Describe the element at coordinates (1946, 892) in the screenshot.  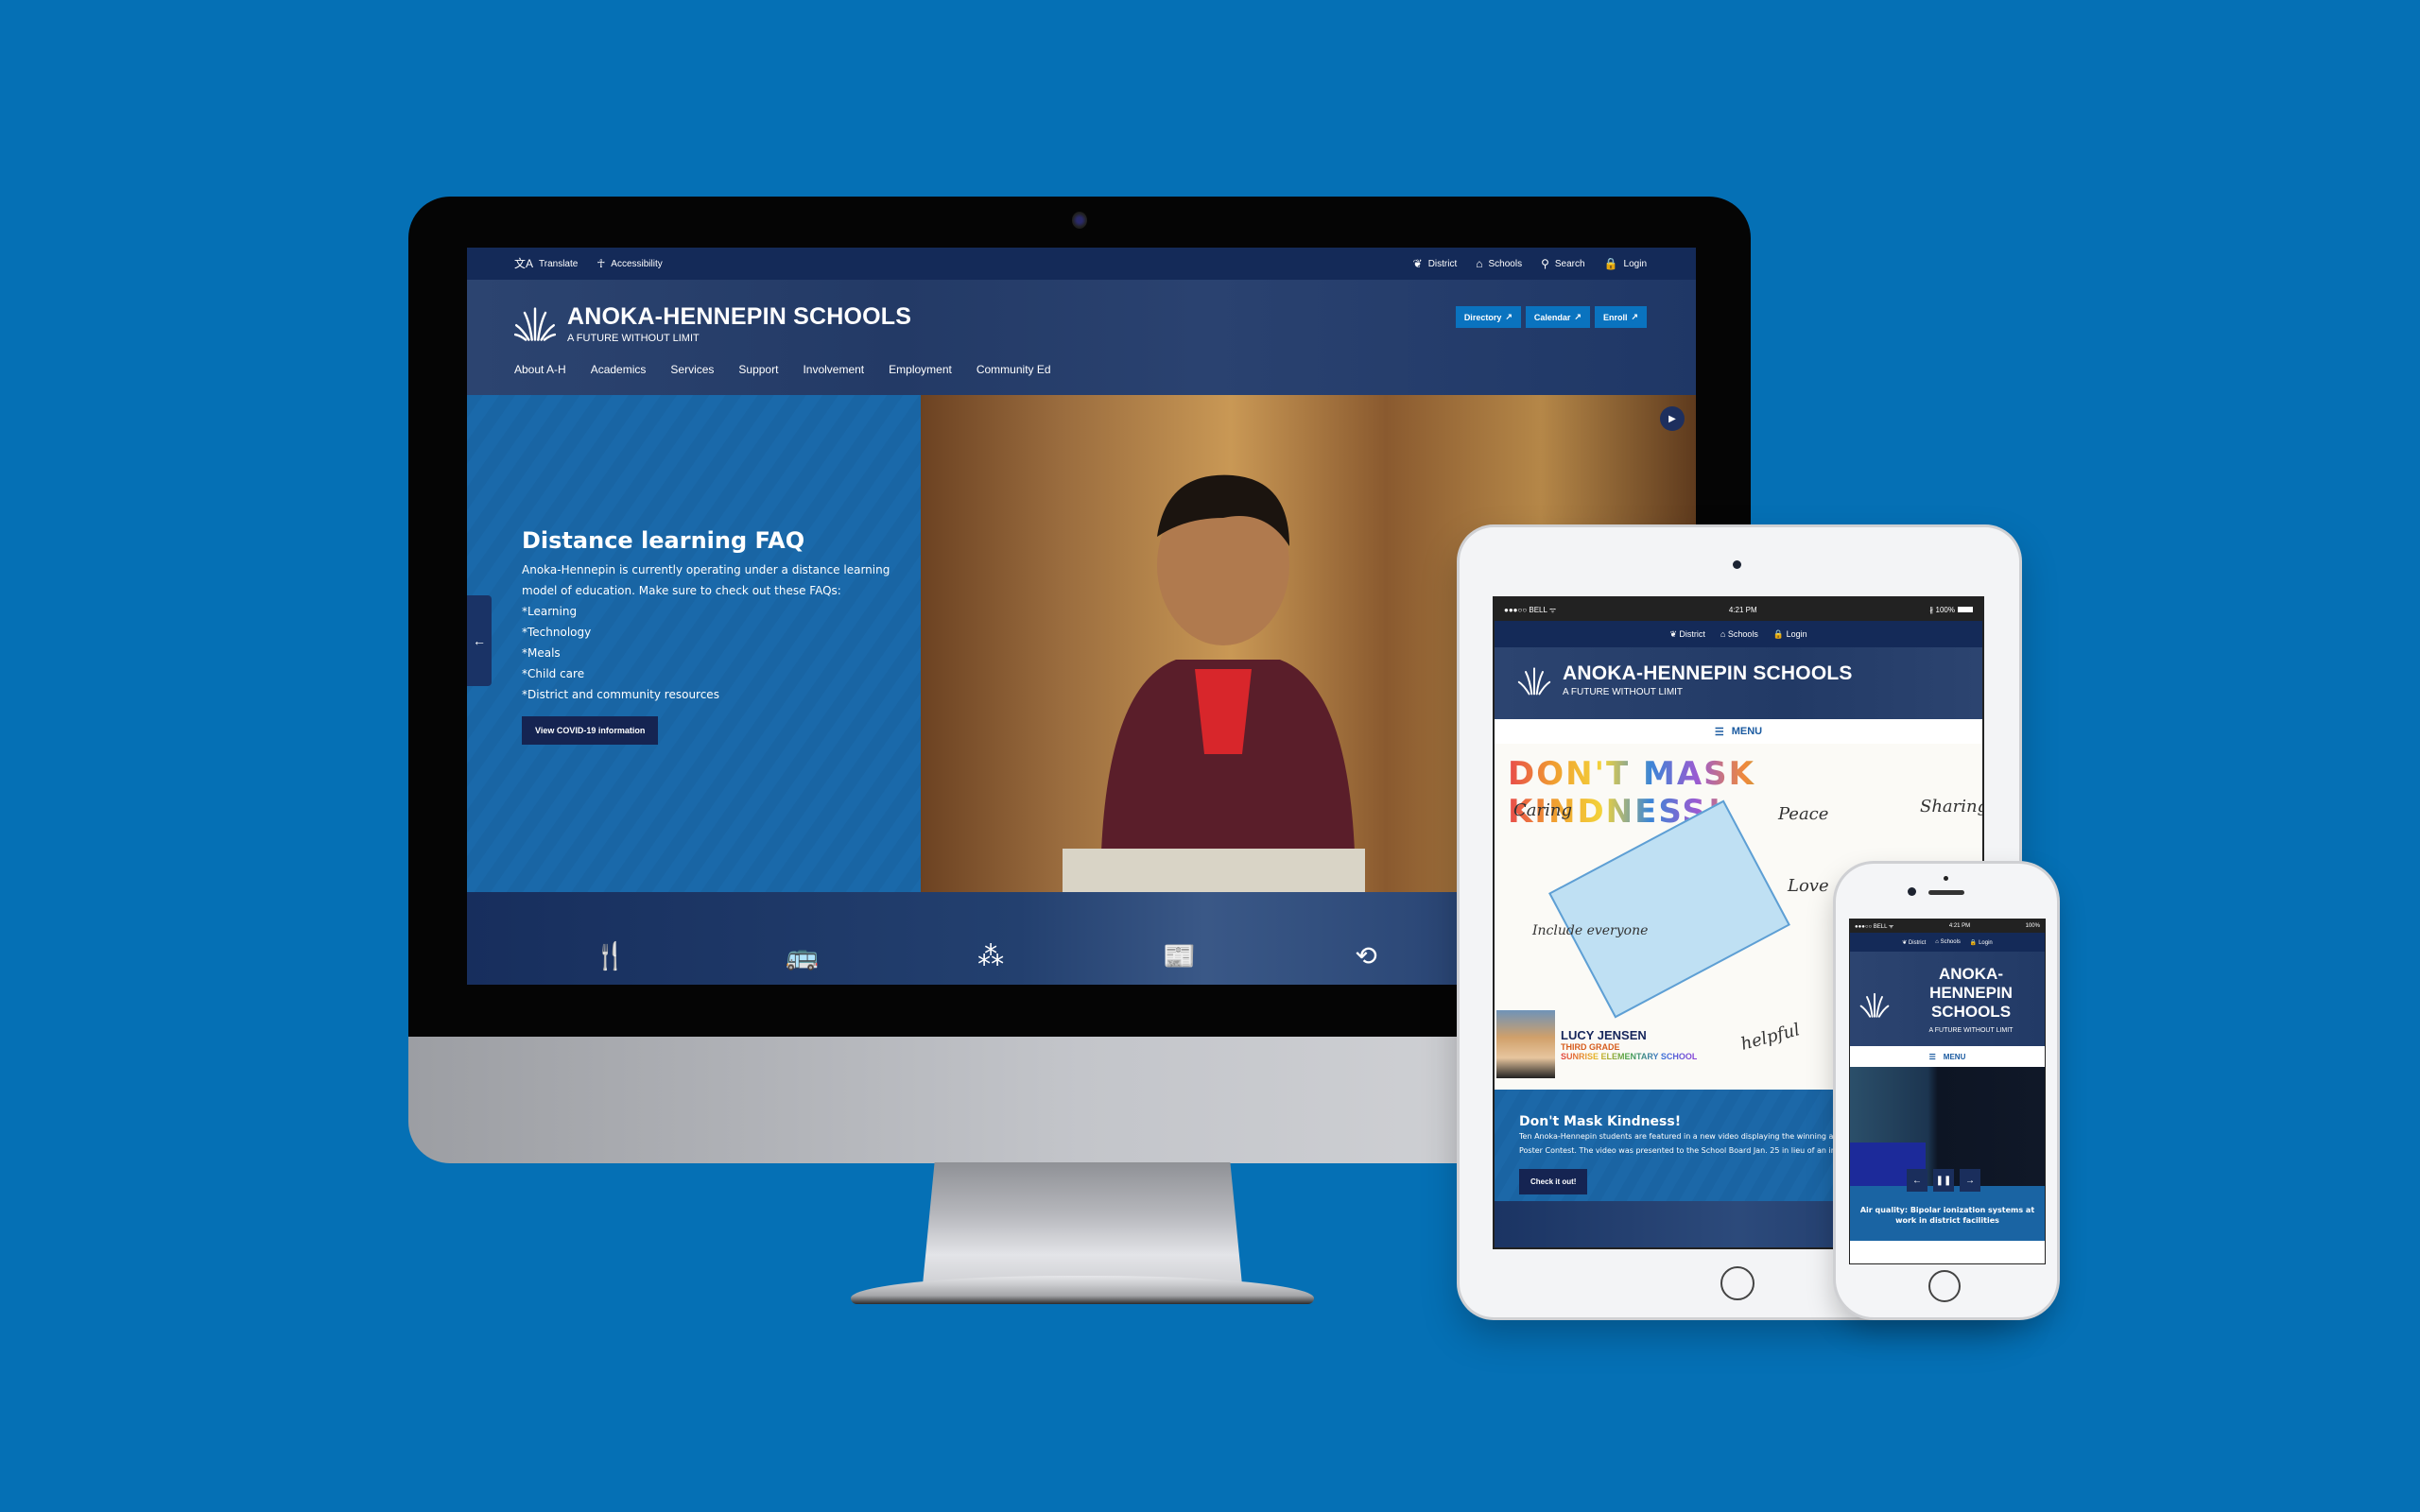
I see `iphone-speaker` at that location.